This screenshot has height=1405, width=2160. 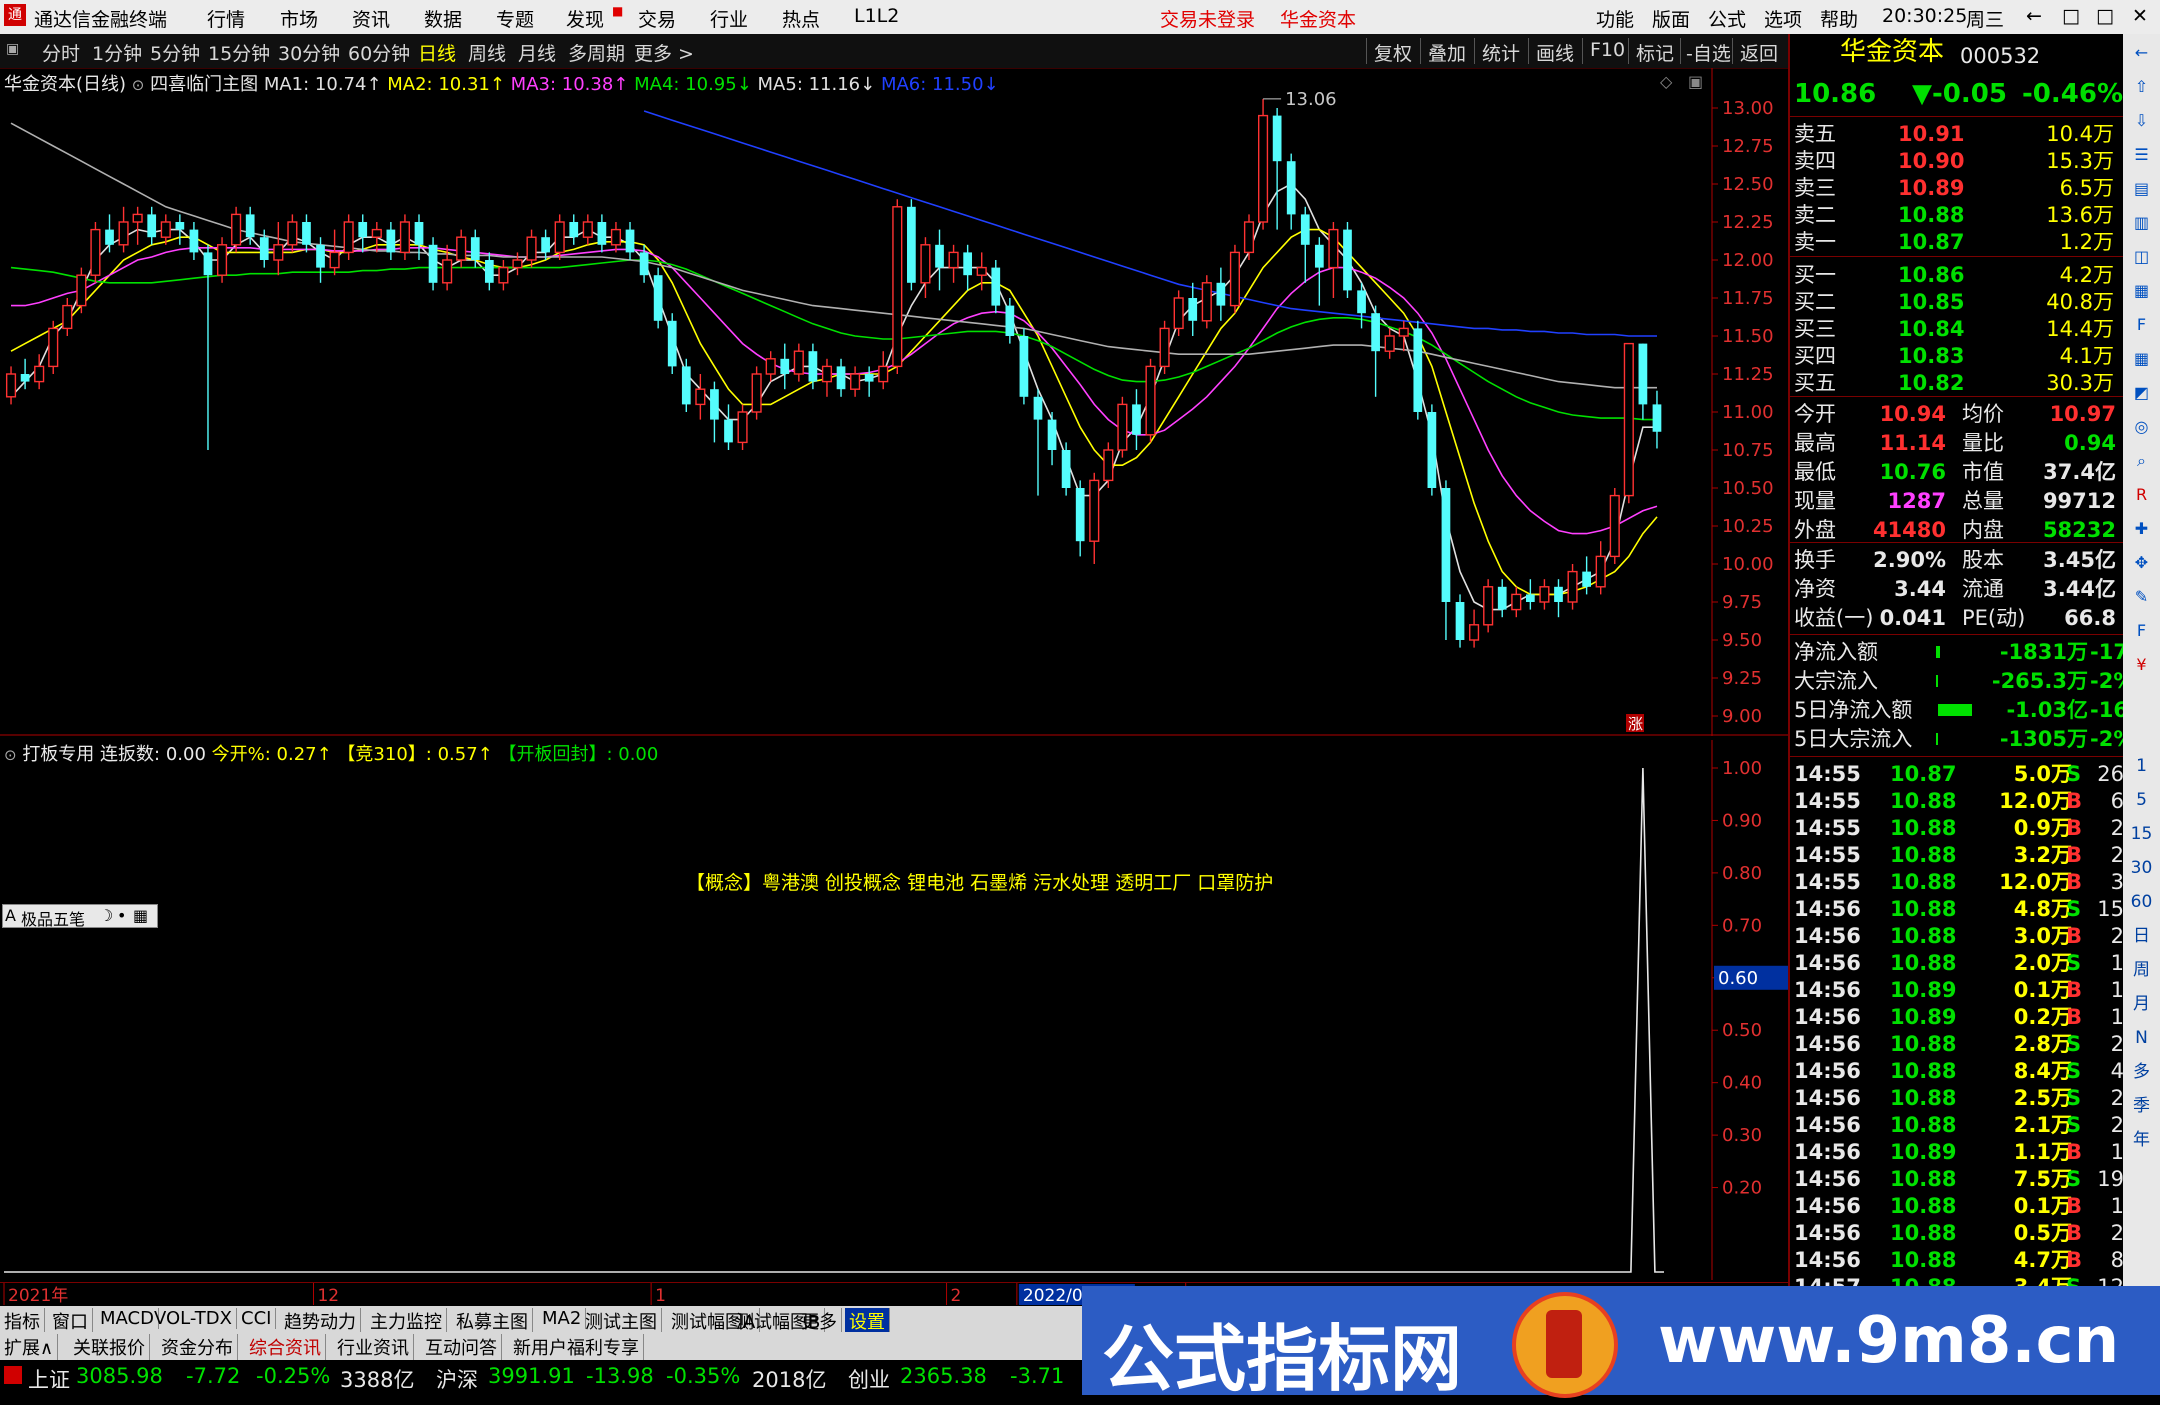 What do you see at coordinates (285, 1347) in the screenshot?
I see `info-tab-4: 综合资讯` at bounding box center [285, 1347].